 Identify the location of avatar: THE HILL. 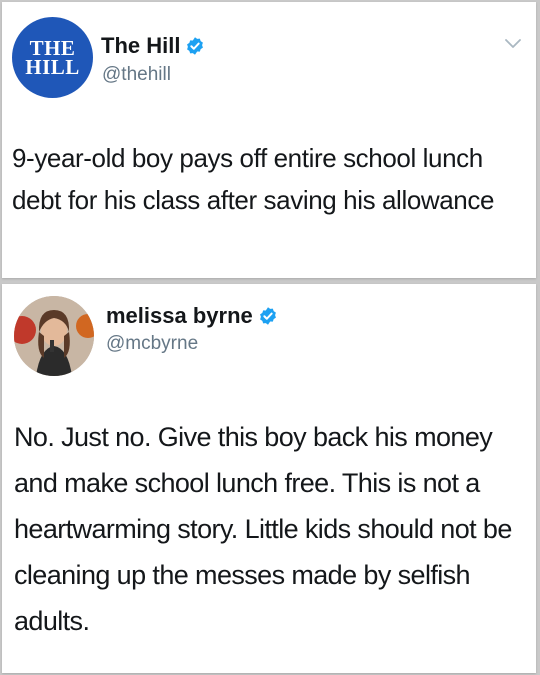
(52, 57).